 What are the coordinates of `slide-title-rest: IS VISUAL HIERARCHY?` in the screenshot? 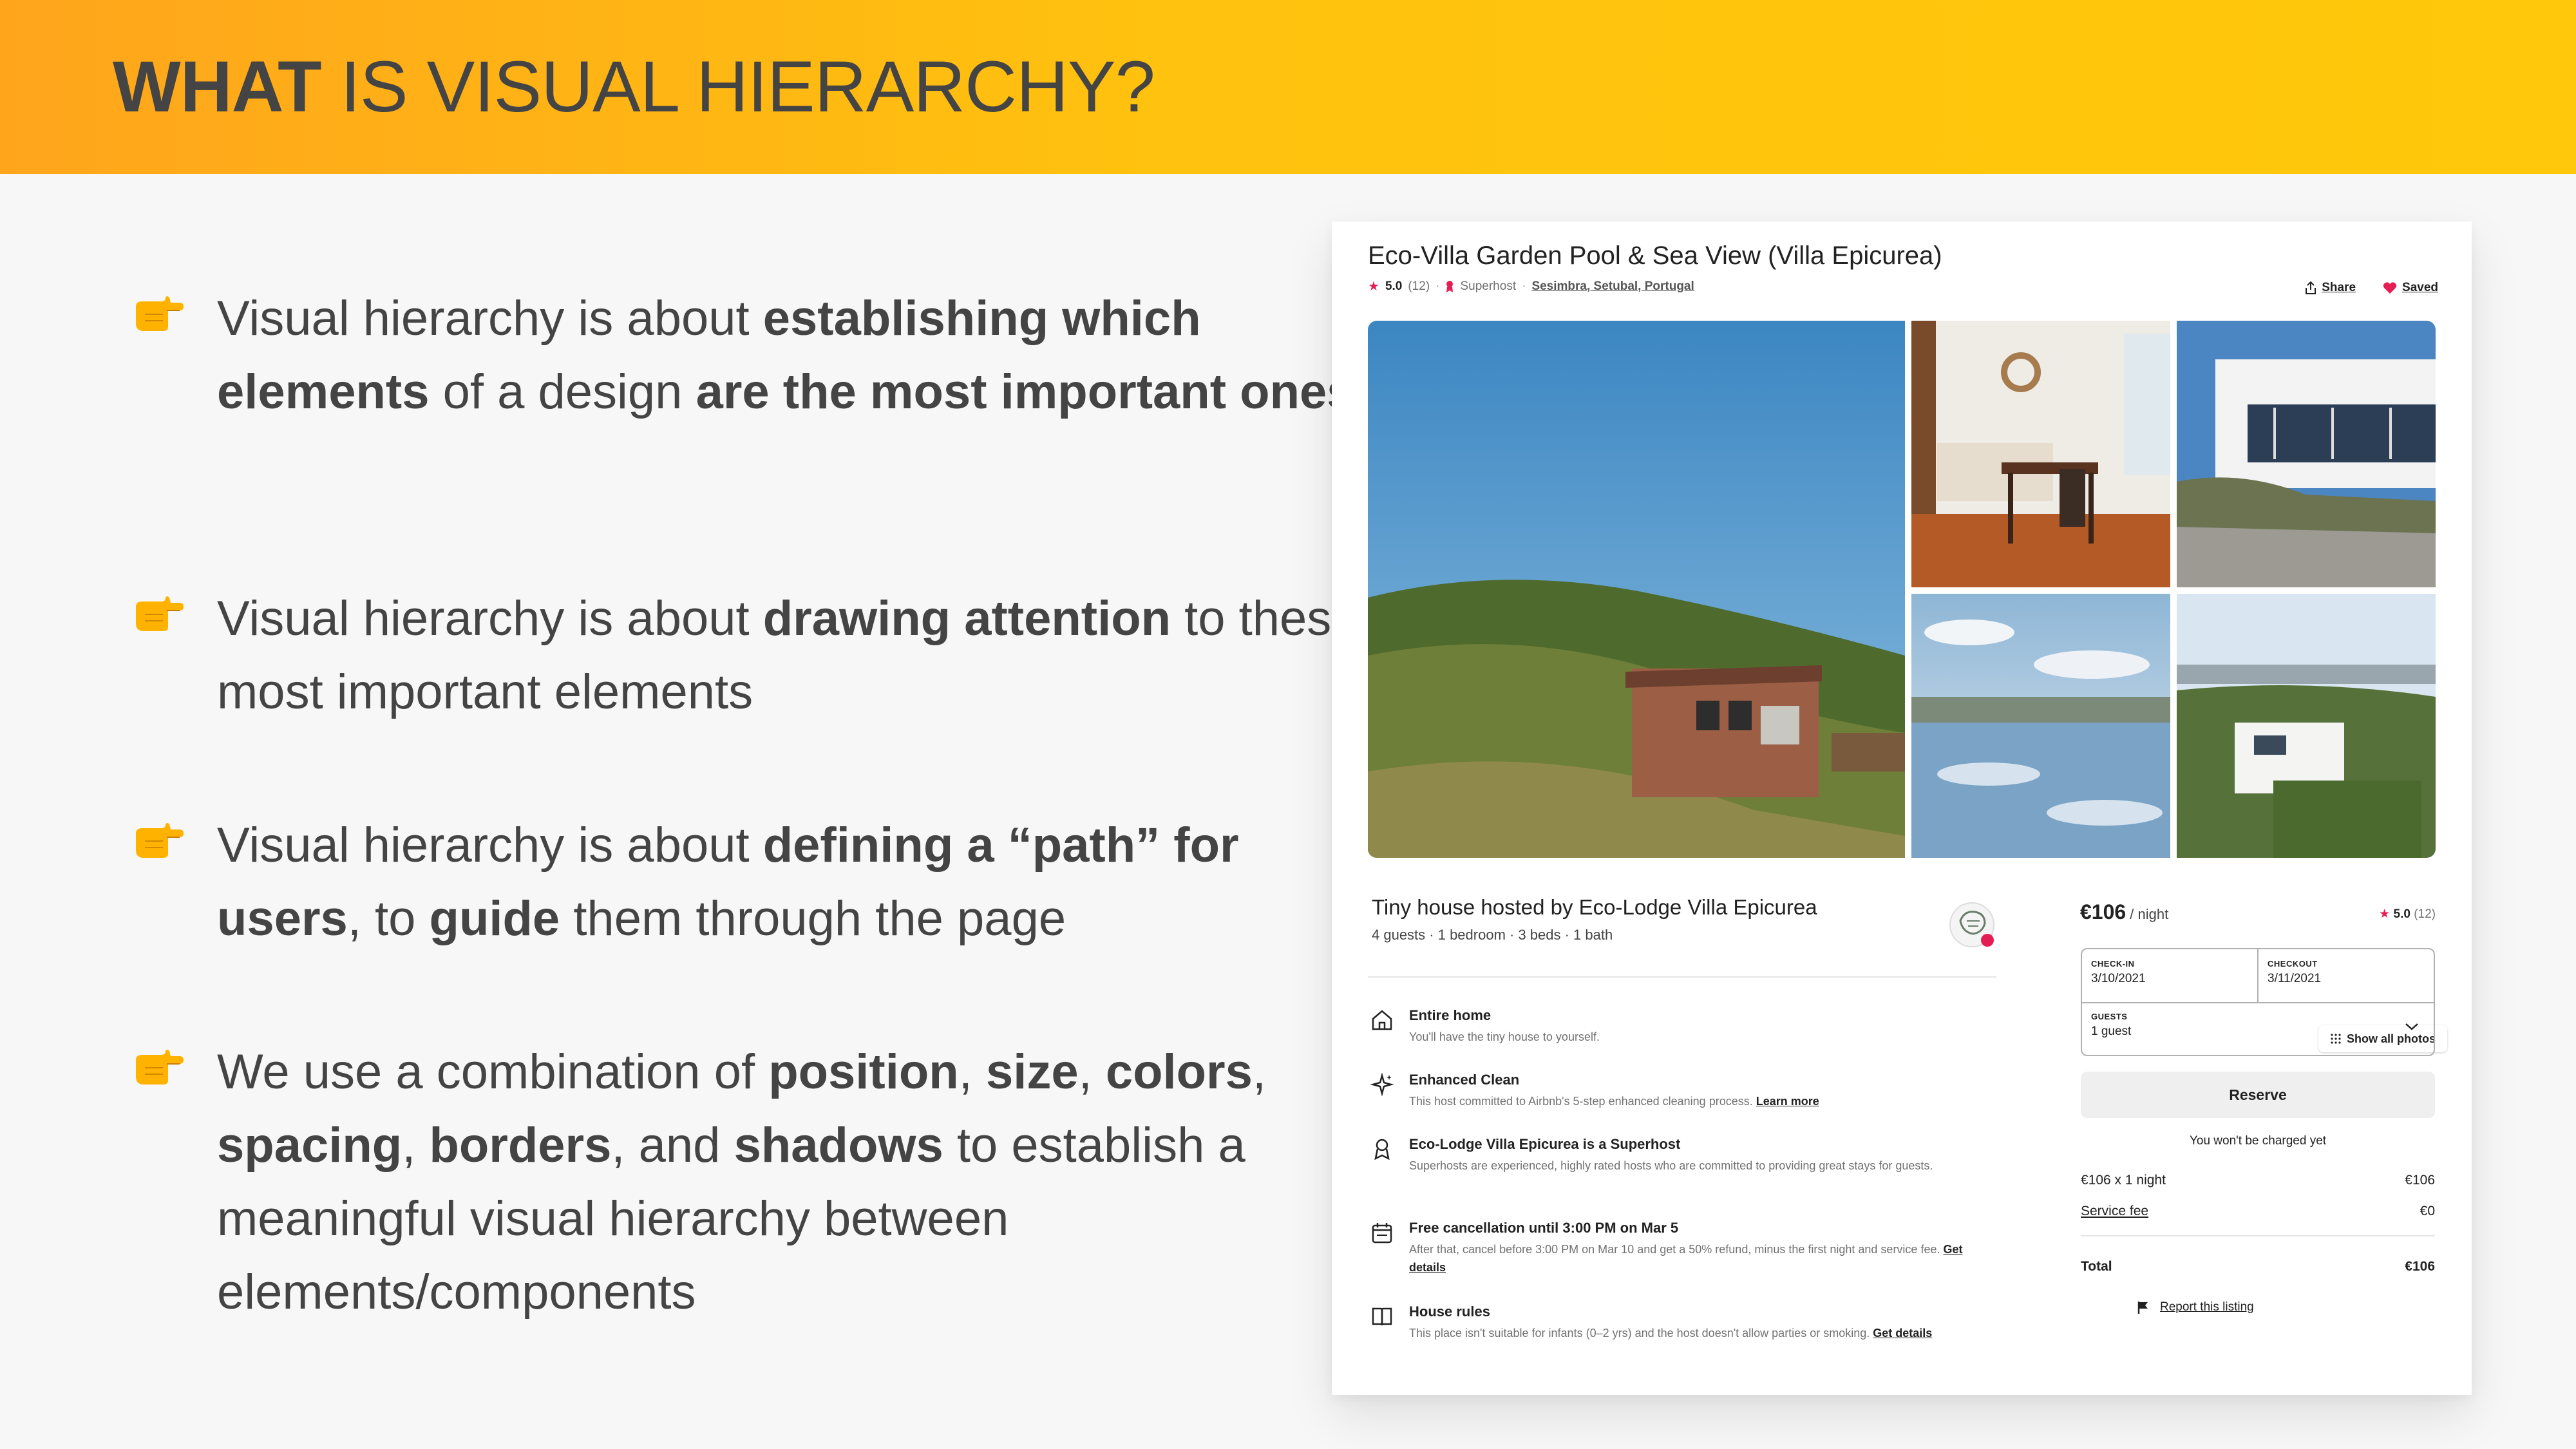 It's located at (738, 87).